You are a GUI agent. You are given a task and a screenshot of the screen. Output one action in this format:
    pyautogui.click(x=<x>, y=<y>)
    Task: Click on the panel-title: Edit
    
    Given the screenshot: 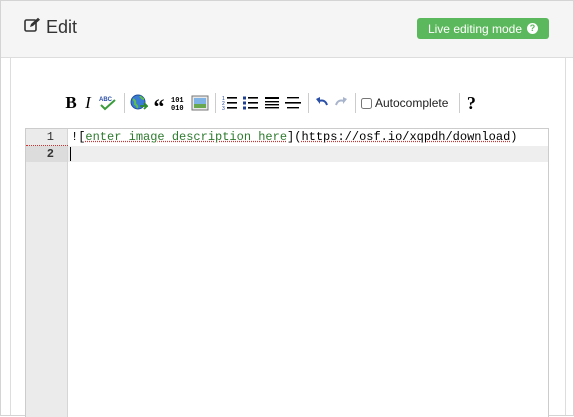 What is the action you would take?
    pyautogui.click(x=50, y=27)
    